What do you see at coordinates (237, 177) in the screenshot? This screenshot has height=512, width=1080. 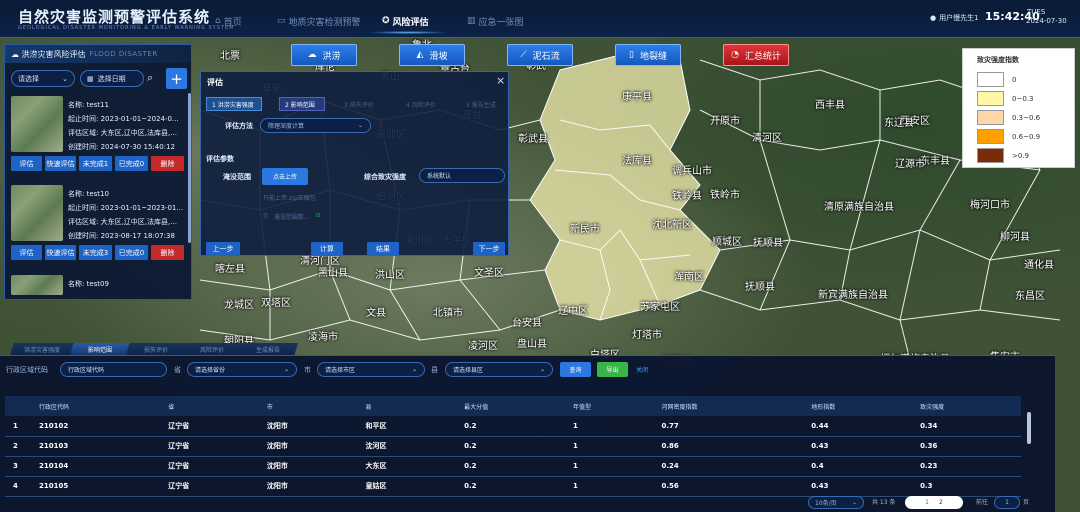 I see `flood-range-label: 淹没范围` at bounding box center [237, 177].